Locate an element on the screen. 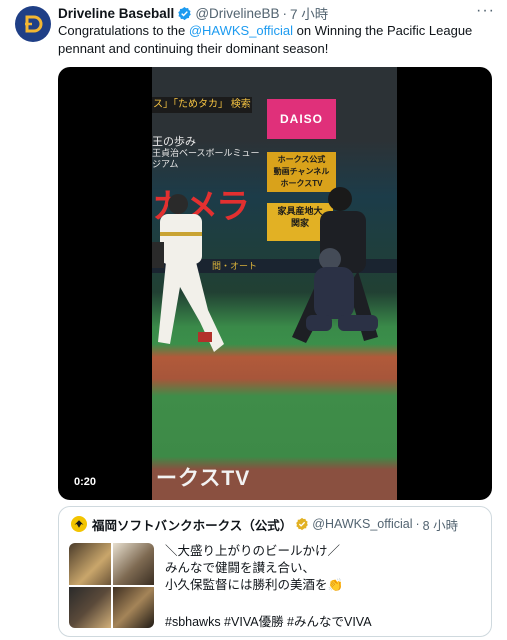 The image size is (507, 640). hawks-channel-line-2: 動画チャンネル is located at coordinates (301, 171).